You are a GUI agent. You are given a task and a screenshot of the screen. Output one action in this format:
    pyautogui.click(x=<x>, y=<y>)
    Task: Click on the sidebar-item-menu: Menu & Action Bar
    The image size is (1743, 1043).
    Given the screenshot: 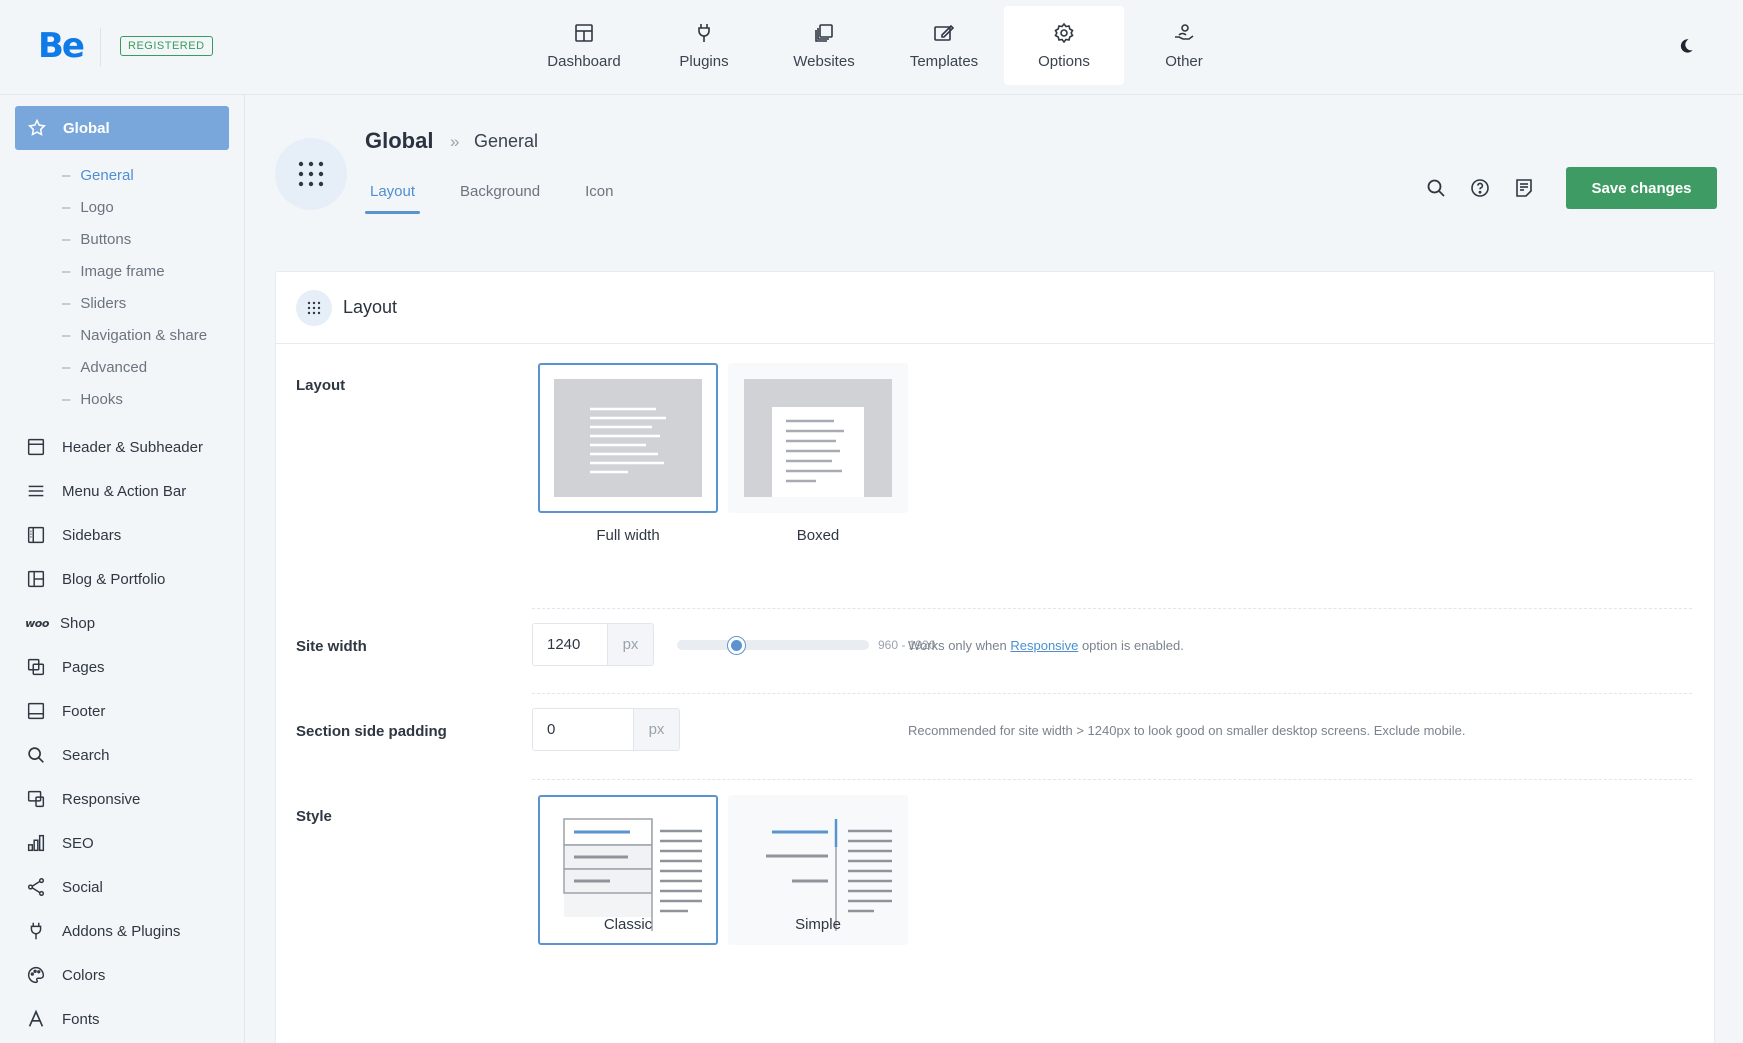 What is the action you would take?
    pyautogui.click(x=105, y=491)
    